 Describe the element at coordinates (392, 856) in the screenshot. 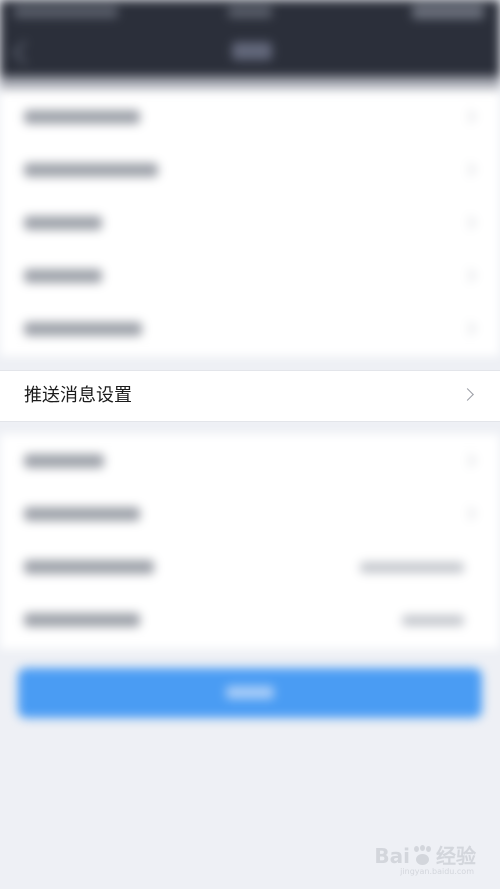

I see `watermark-brand-left: Bai` at that location.